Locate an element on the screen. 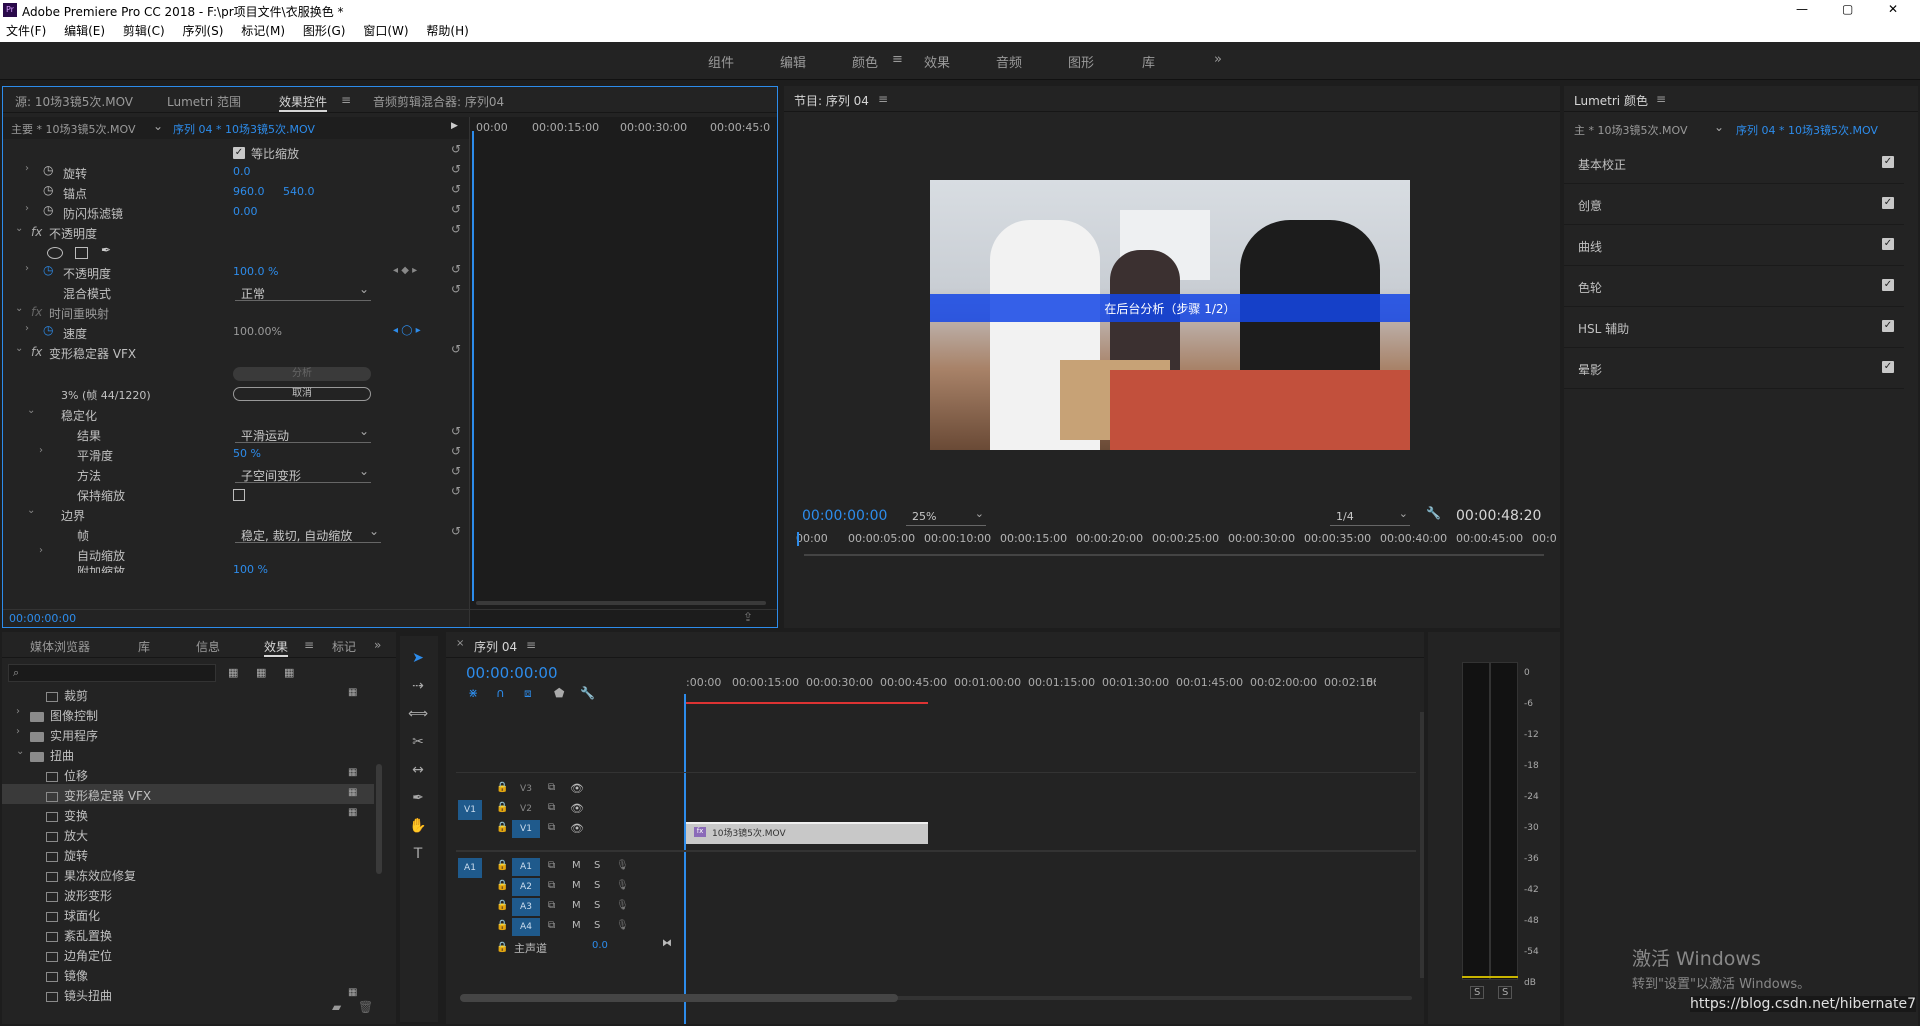 This screenshot has height=1026, width=1920. anchor-x-value: 960.0 is located at coordinates (249, 191).